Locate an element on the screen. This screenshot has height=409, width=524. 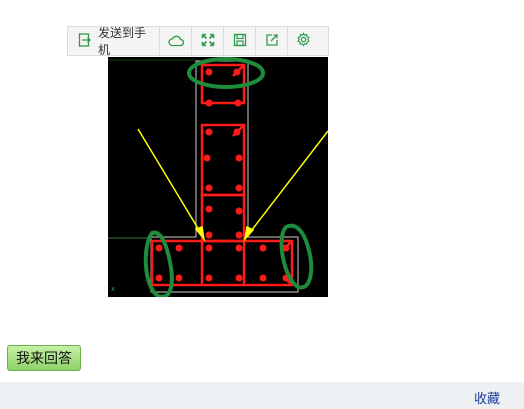
svg-text: x is located at coordinates (113, 289).